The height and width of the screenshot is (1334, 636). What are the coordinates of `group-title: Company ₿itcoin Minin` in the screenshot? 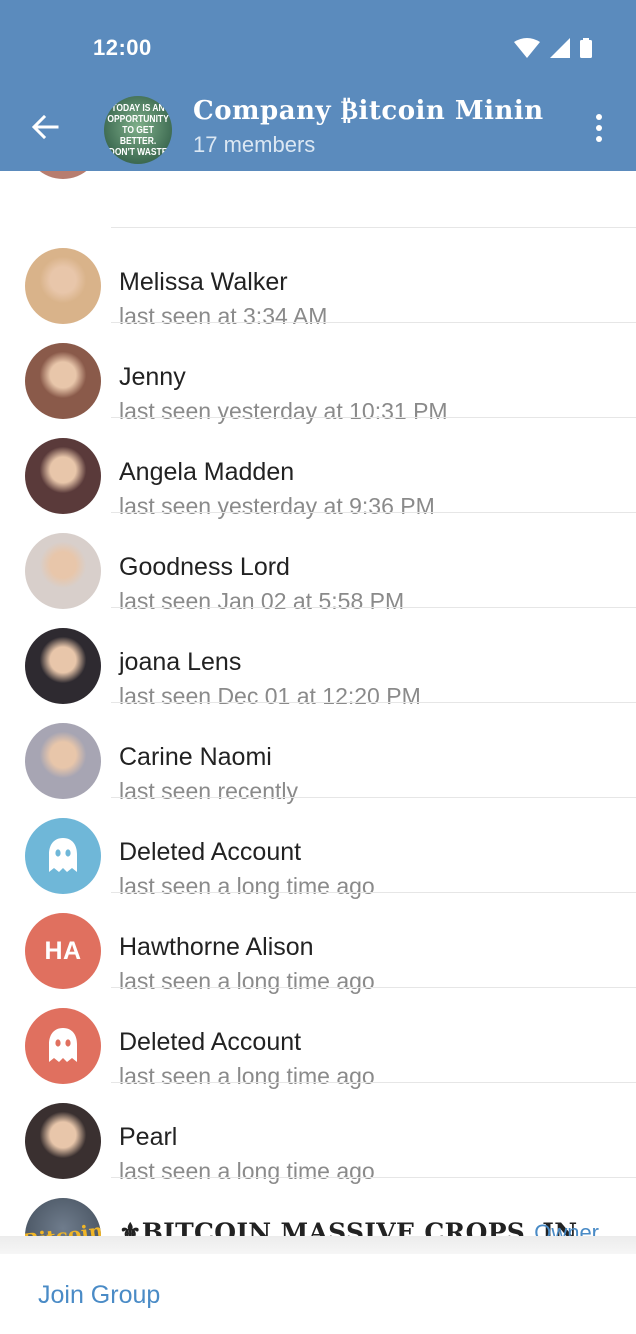 It's located at (376, 113).